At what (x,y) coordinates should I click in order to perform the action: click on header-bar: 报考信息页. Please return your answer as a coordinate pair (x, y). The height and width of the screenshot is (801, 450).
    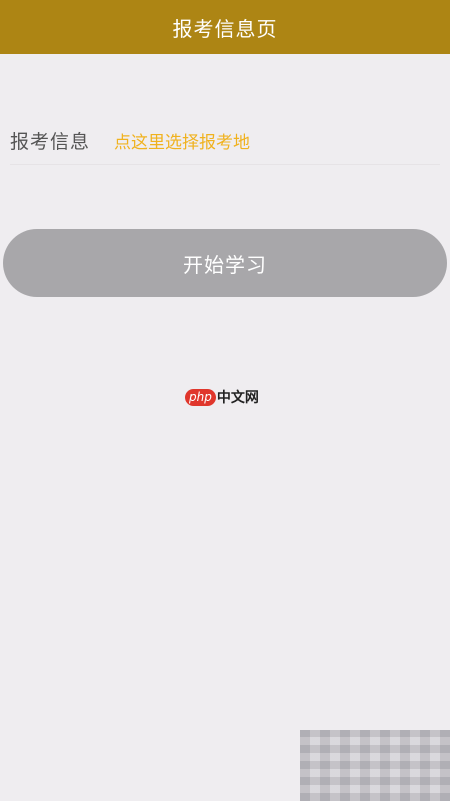
    Looking at the image, I should click on (225, 27).